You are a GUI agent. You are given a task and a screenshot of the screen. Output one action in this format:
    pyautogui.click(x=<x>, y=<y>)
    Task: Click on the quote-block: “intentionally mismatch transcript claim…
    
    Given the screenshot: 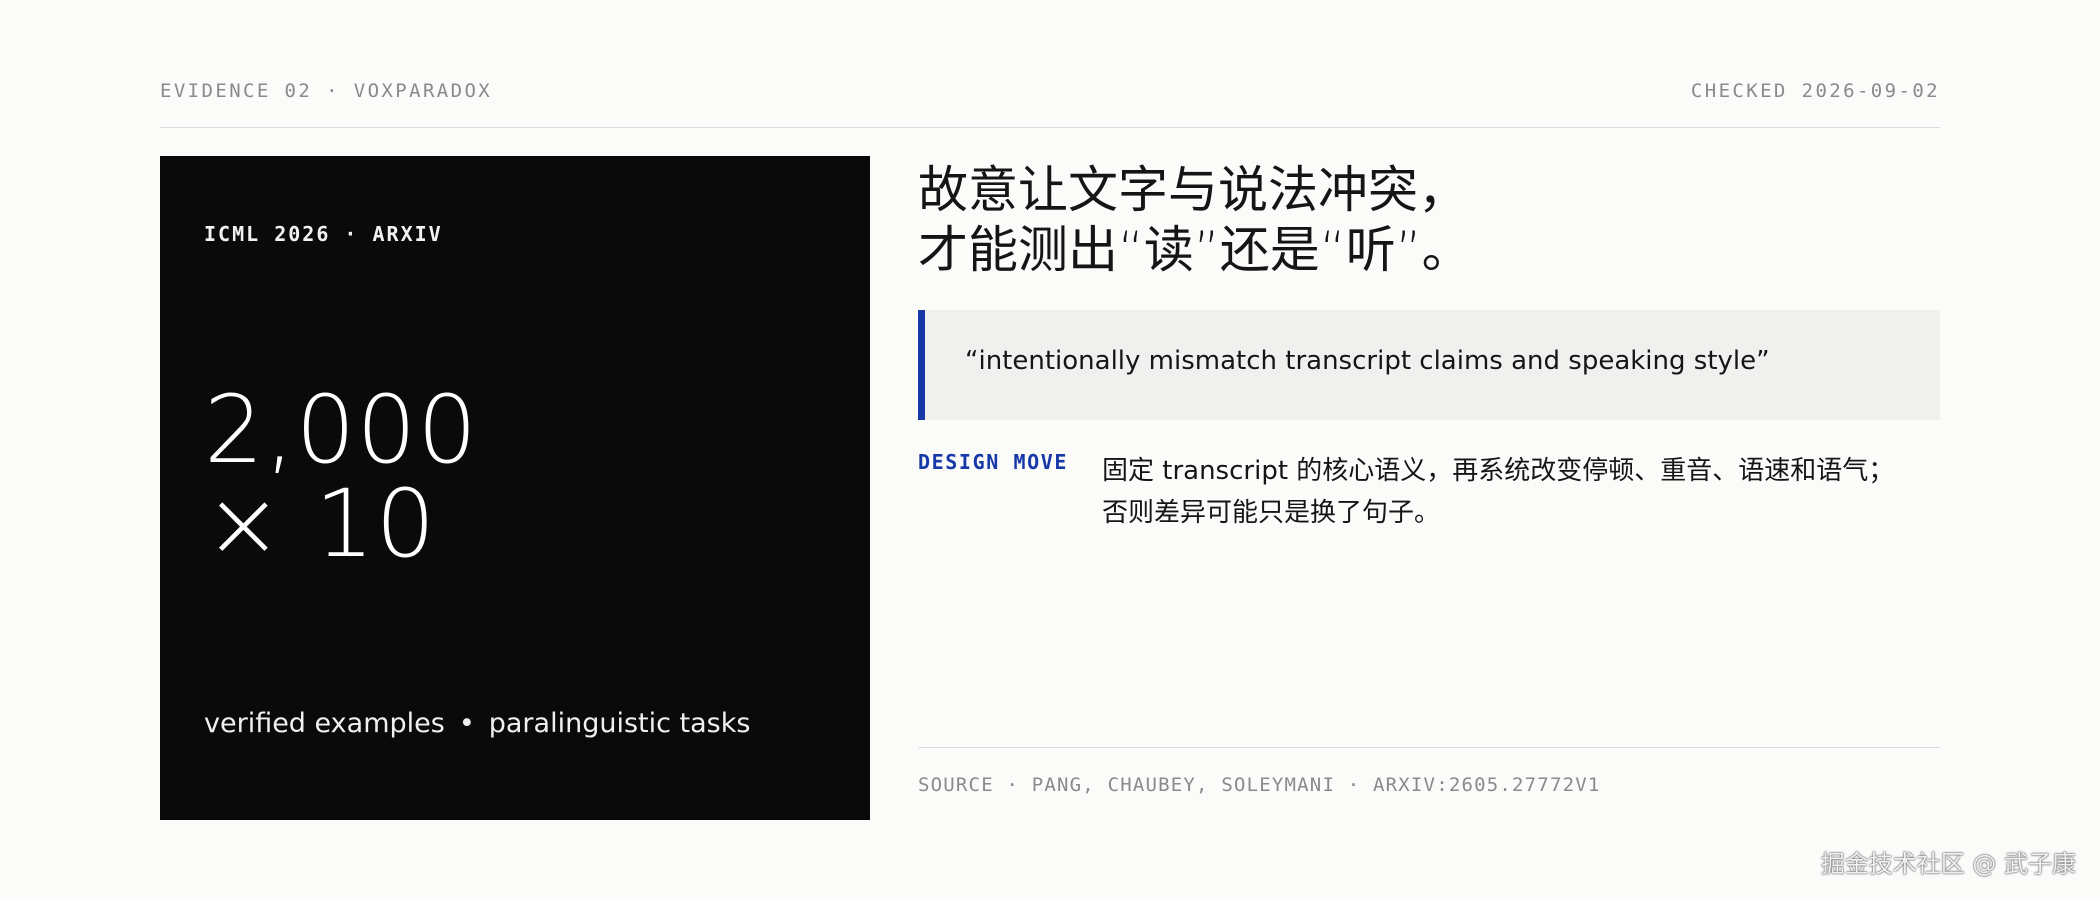 What is the action you would take?
    pyautogui.click(x=1429, y=365)
    